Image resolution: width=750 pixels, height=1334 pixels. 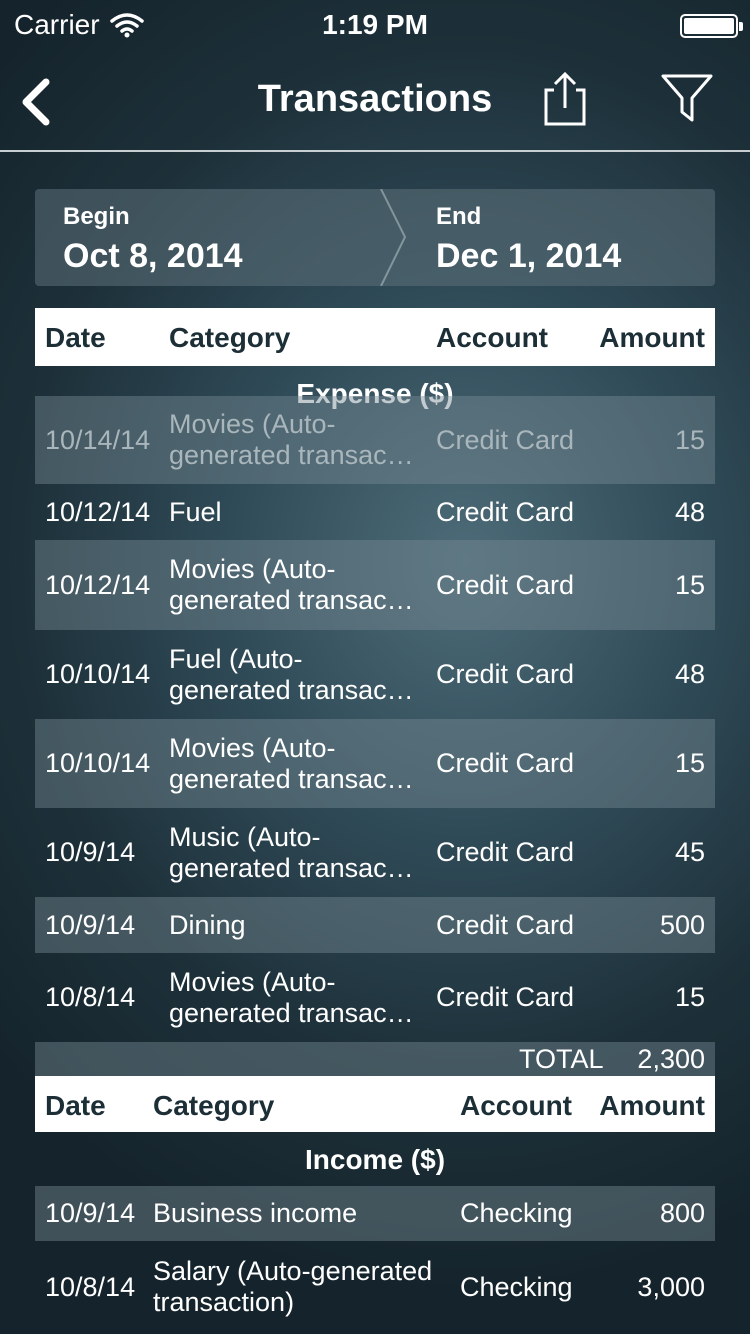 I want to click on total-label: TOTAL, so click(x=561, y=1059).